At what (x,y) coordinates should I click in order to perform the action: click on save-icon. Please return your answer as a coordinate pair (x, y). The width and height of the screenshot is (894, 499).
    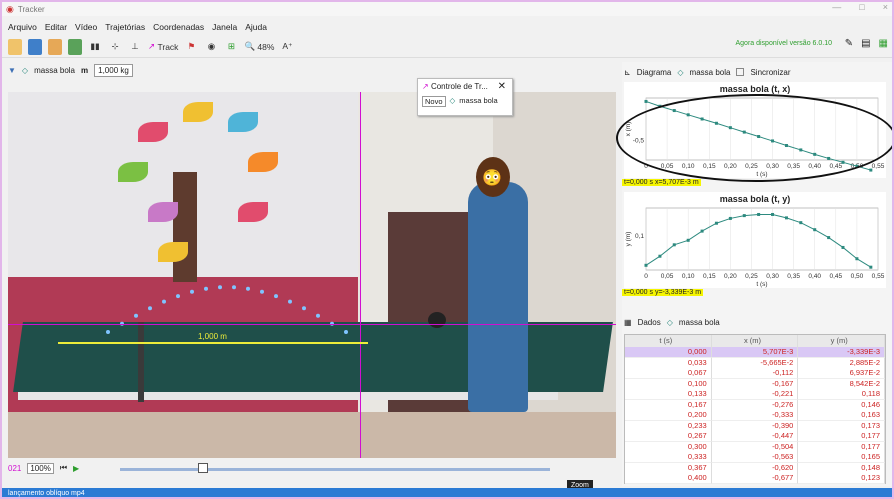
    Looking at the image, I should click on (35, 46).